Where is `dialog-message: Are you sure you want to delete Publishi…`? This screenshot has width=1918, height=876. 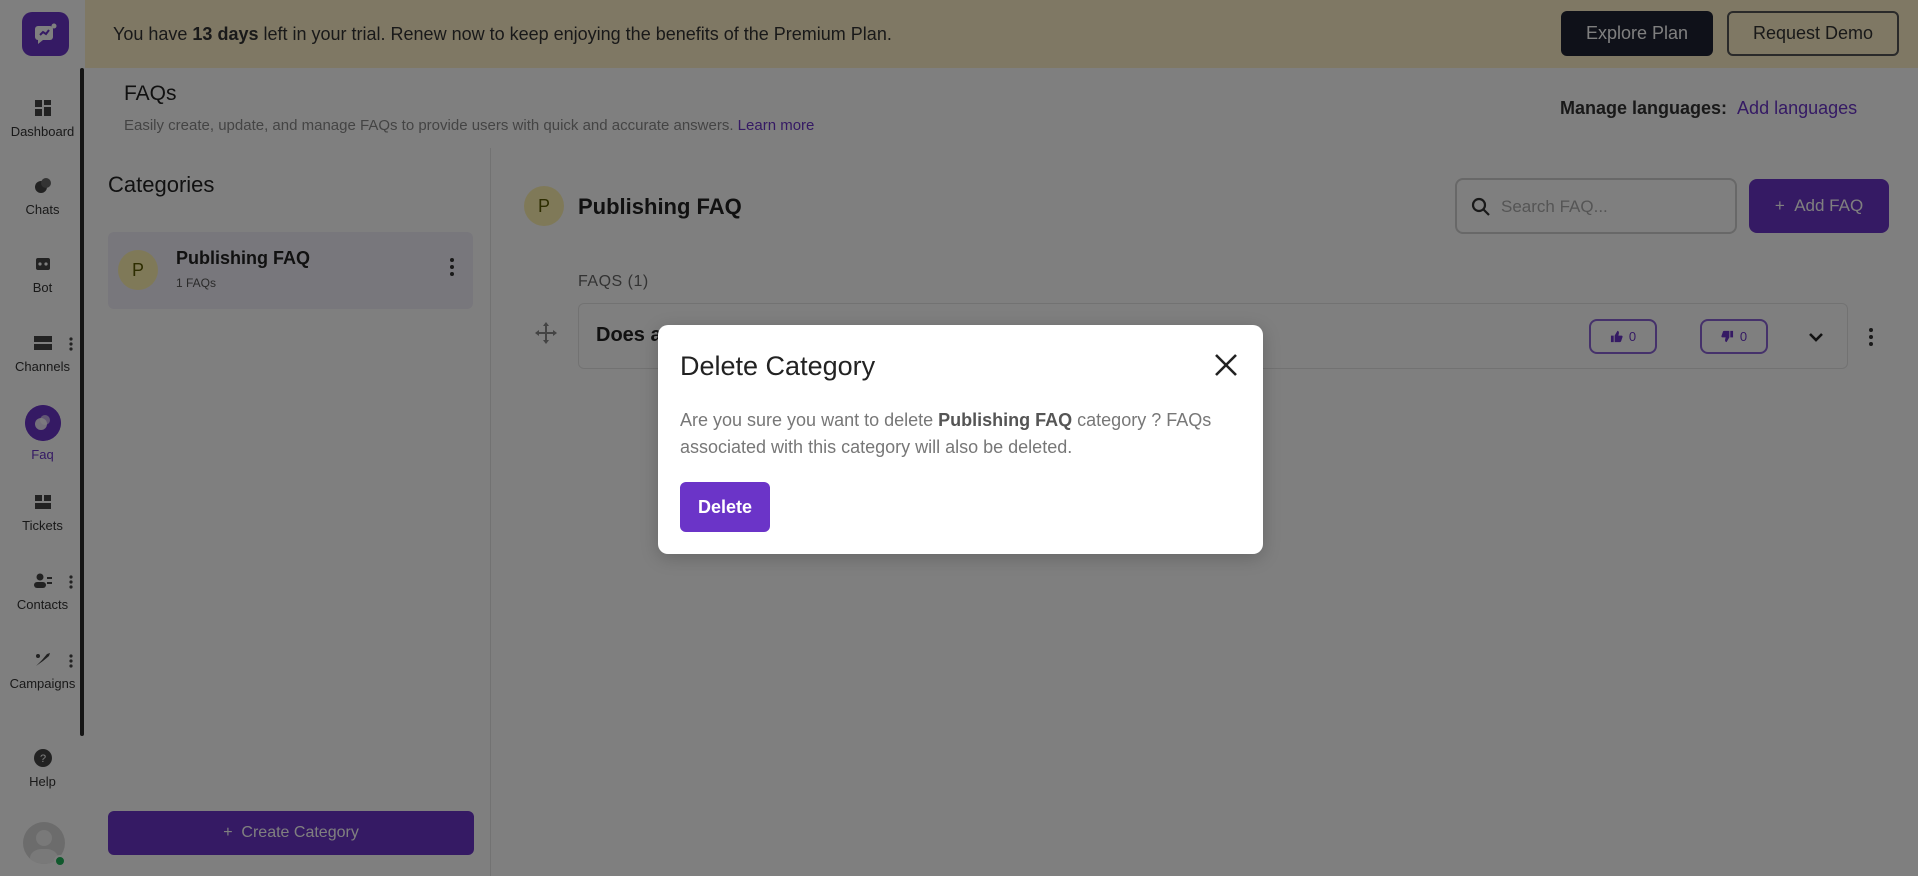 dialog-message: Are you sure you want to delete Publishi… is located at coordinates (946, 433).